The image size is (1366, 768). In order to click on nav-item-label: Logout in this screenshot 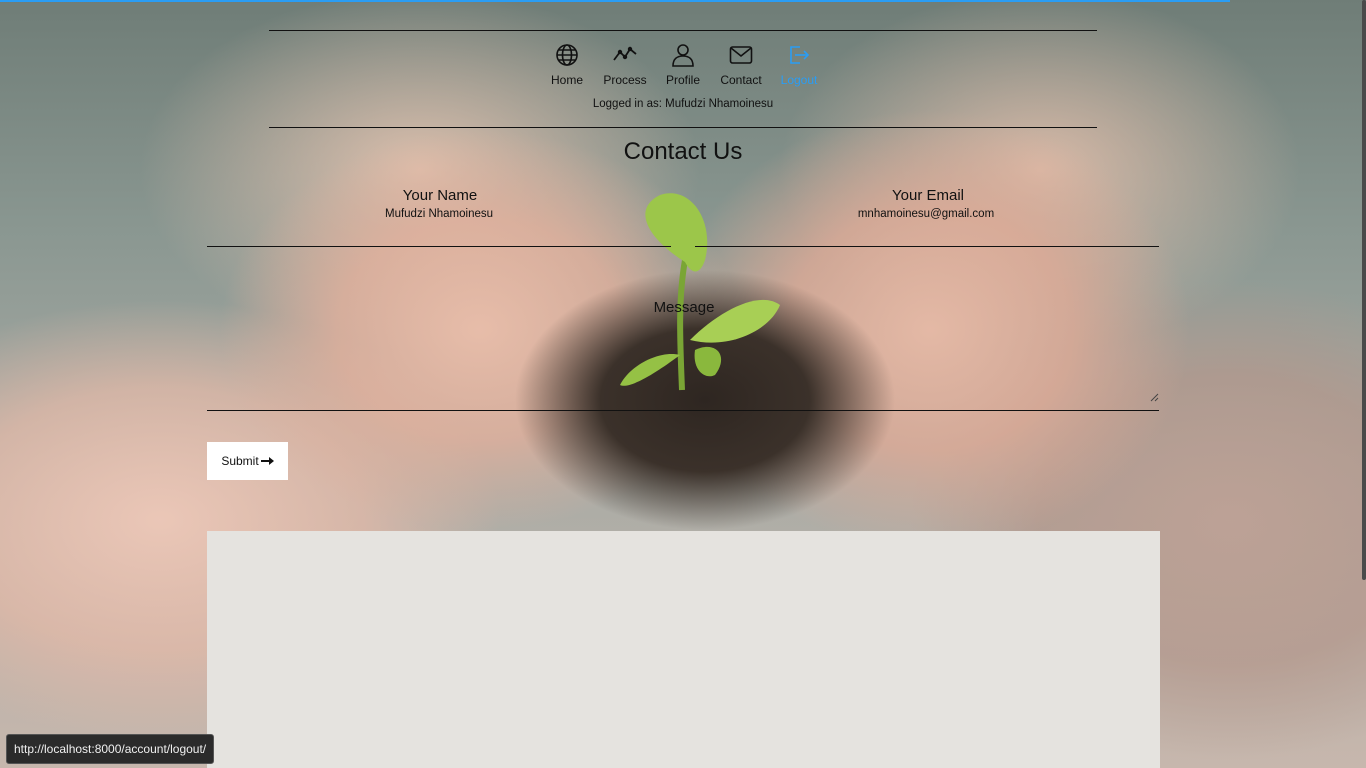, I will do `click(799, 80)`.